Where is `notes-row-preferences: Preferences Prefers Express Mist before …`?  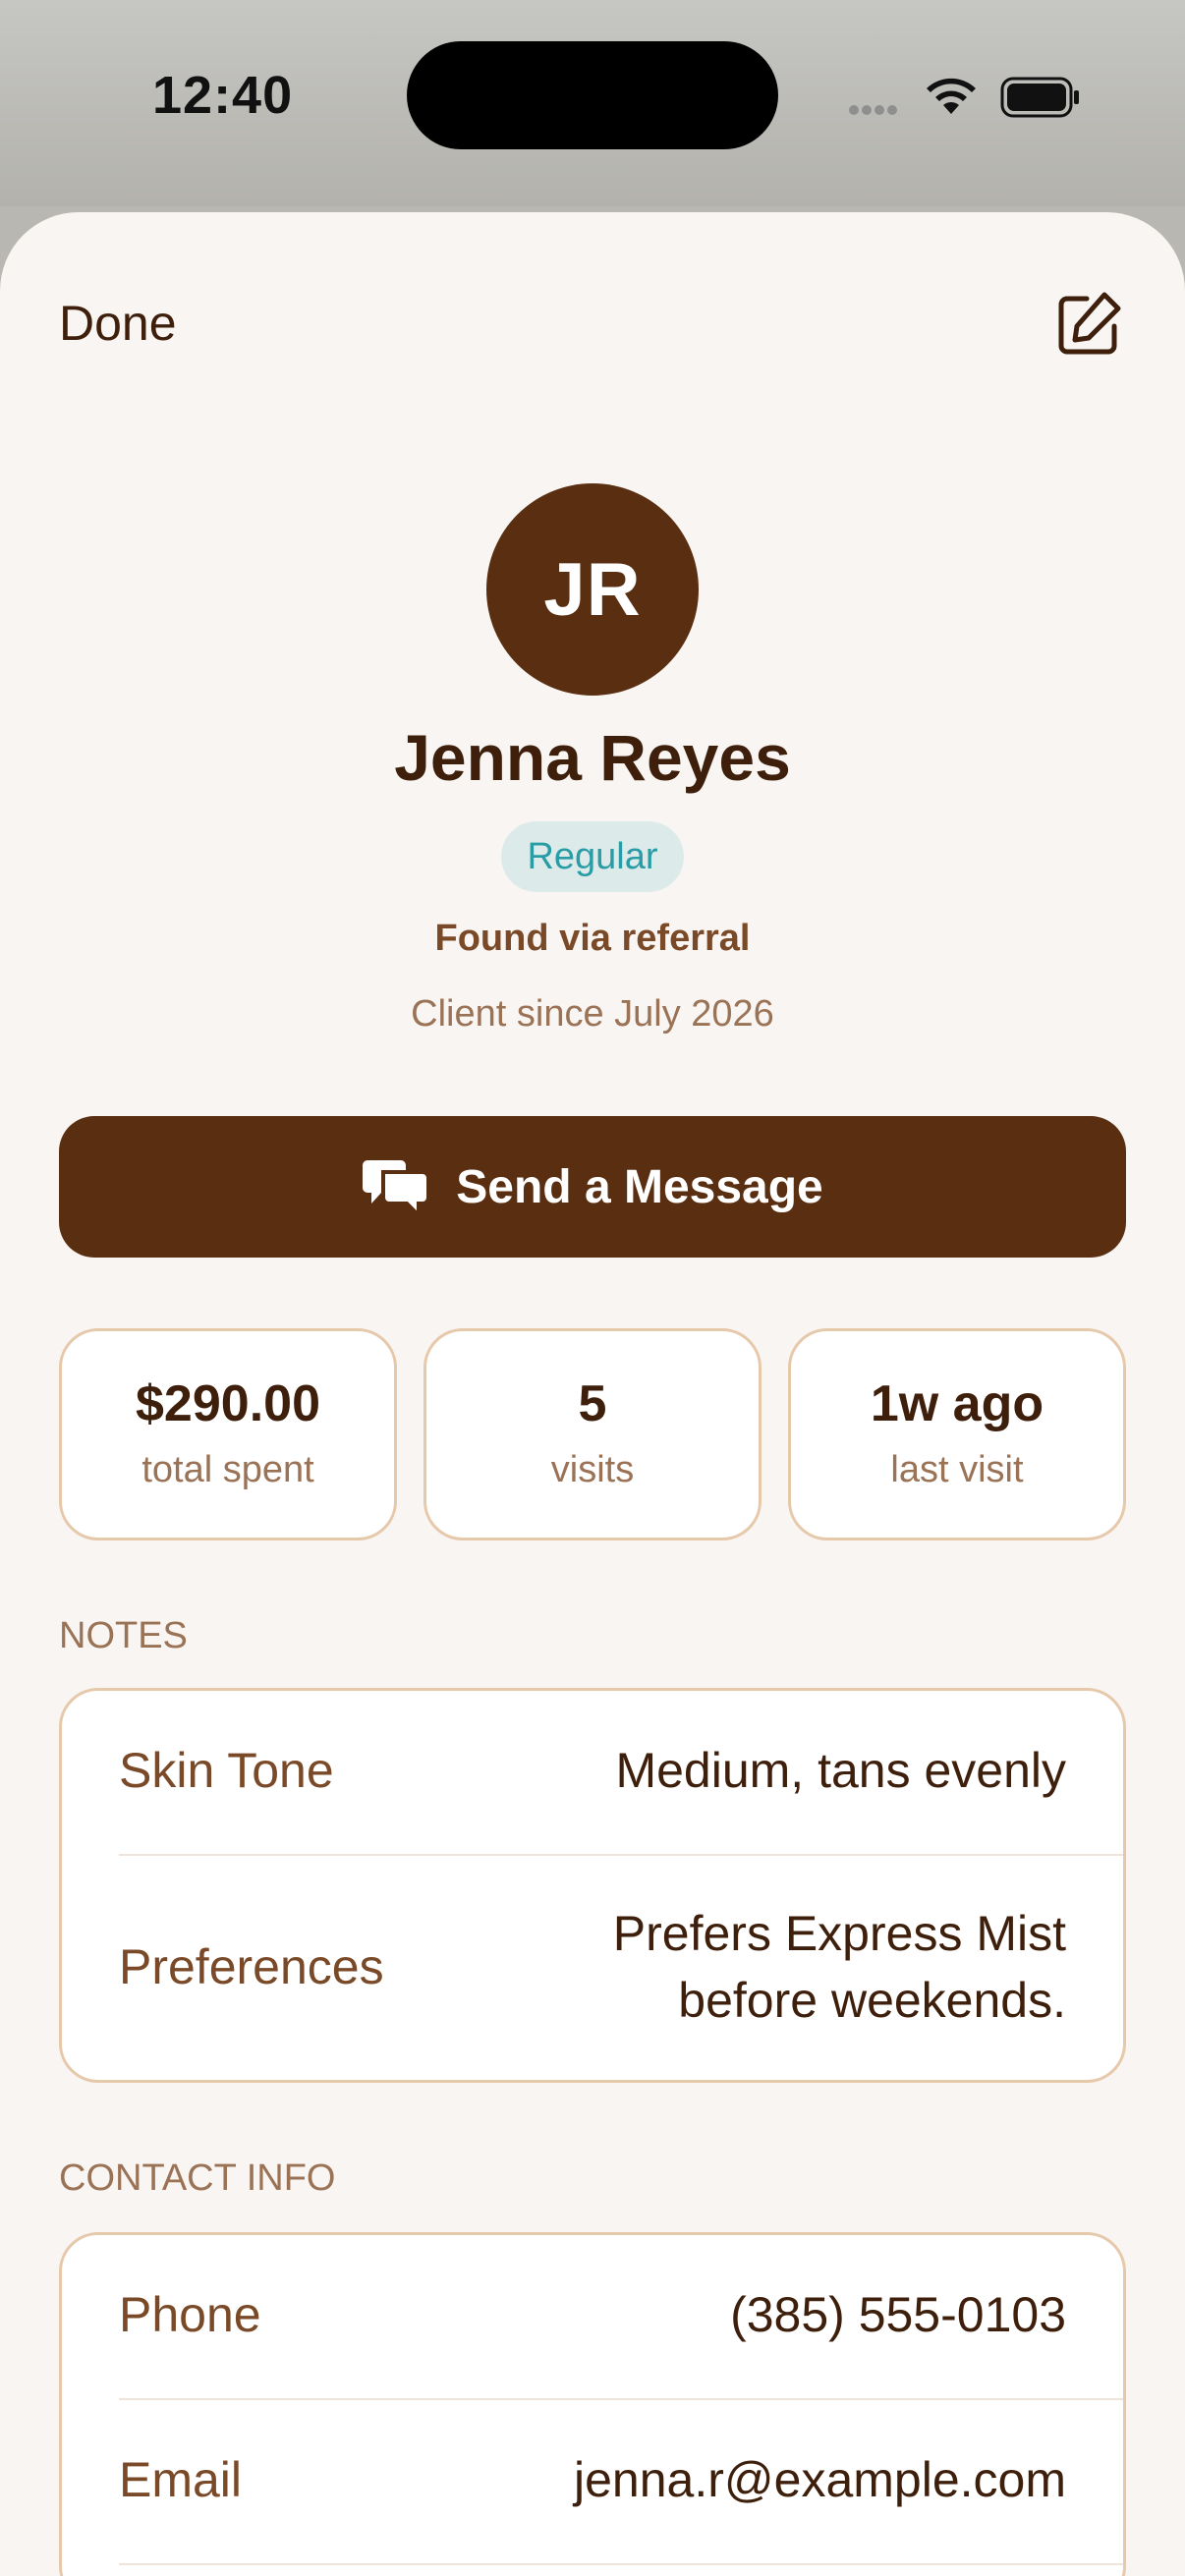 notes-row-preferences: Preferences Prefers Express Mist before … is located at coordinates (592, 1968).